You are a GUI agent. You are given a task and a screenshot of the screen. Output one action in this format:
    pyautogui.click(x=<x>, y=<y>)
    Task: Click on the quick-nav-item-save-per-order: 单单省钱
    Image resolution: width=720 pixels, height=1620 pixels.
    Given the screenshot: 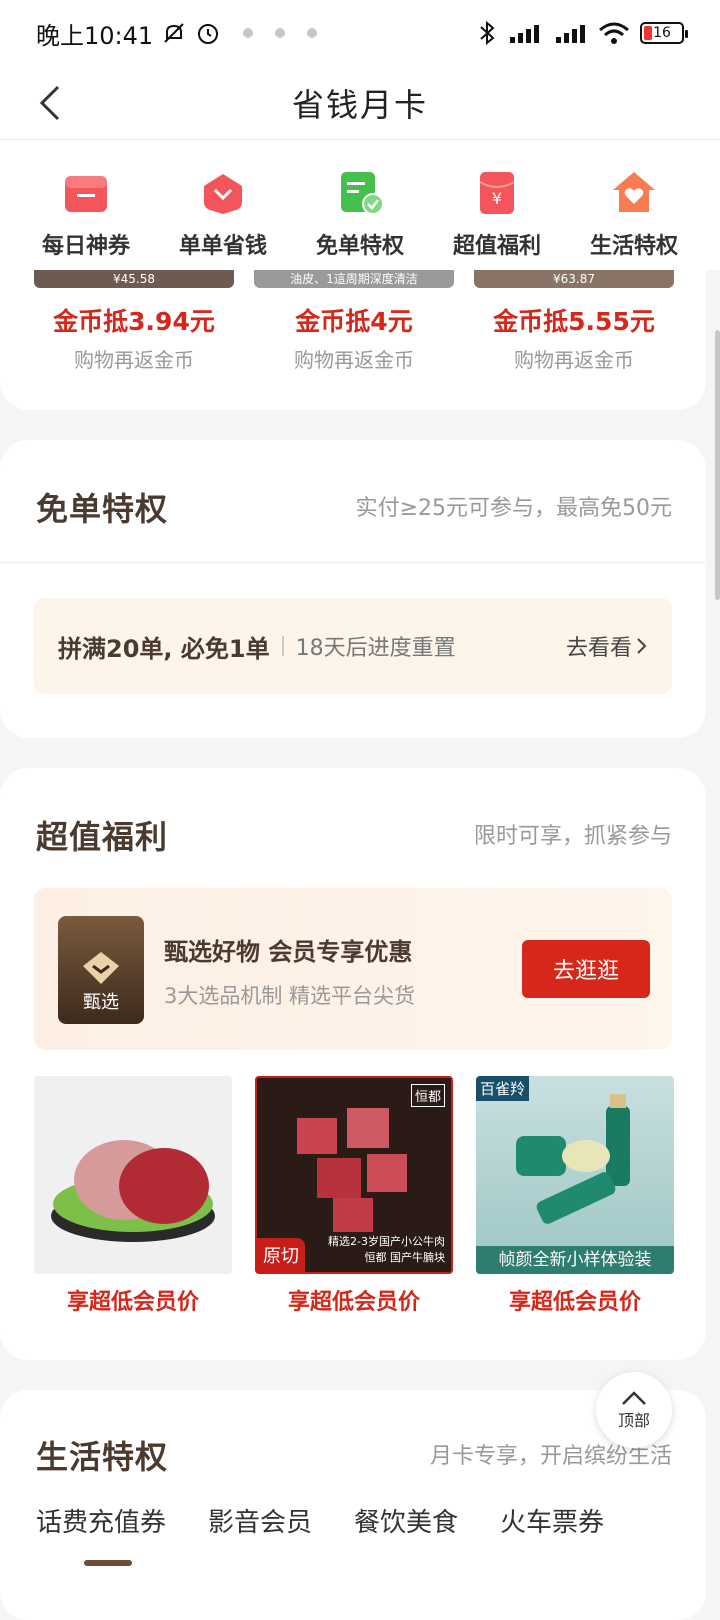 What is the action you would take?
    pyautogui.click(x=223, y=205)
    